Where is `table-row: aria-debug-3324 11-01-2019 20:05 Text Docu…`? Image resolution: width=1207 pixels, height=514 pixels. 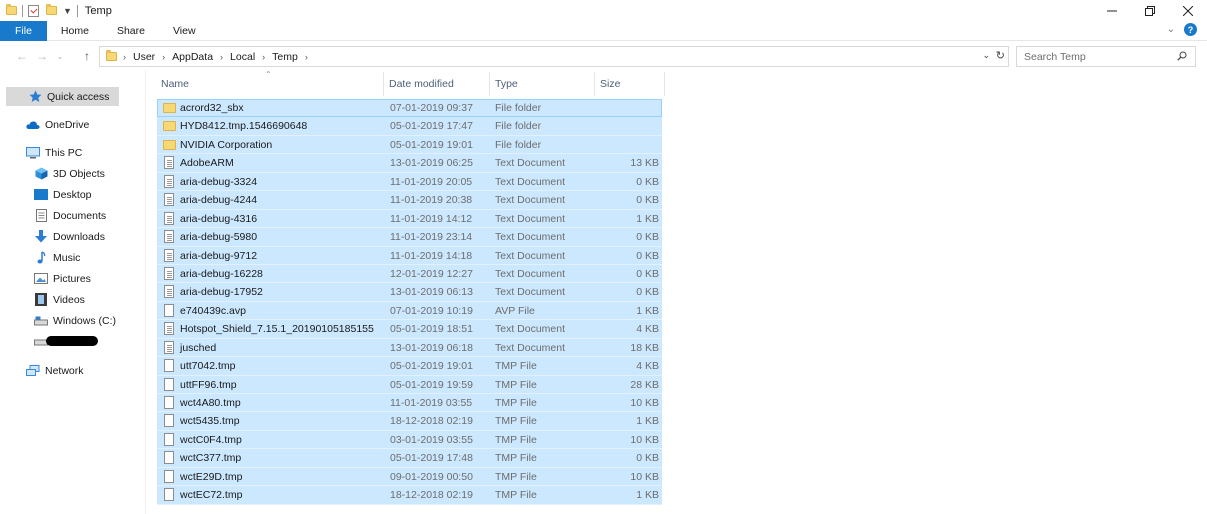 table-row: aria-debug-3324 11-01-2019 20:05 Text Docu… is located at coordinates (409, 182).